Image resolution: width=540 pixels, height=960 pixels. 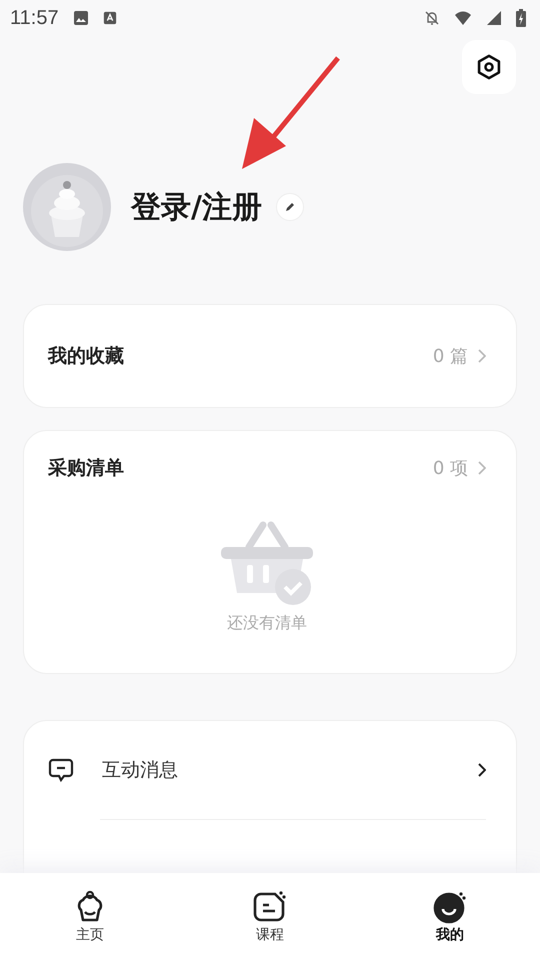 I want to click on pencil-icon, so click(x=290, y=207).